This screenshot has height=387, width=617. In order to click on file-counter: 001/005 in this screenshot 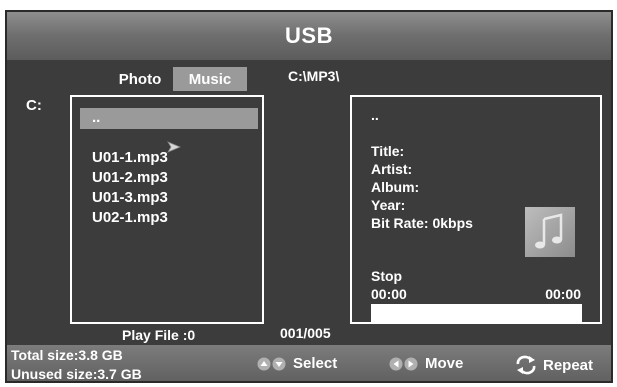, I will do `click(305, 333)`.